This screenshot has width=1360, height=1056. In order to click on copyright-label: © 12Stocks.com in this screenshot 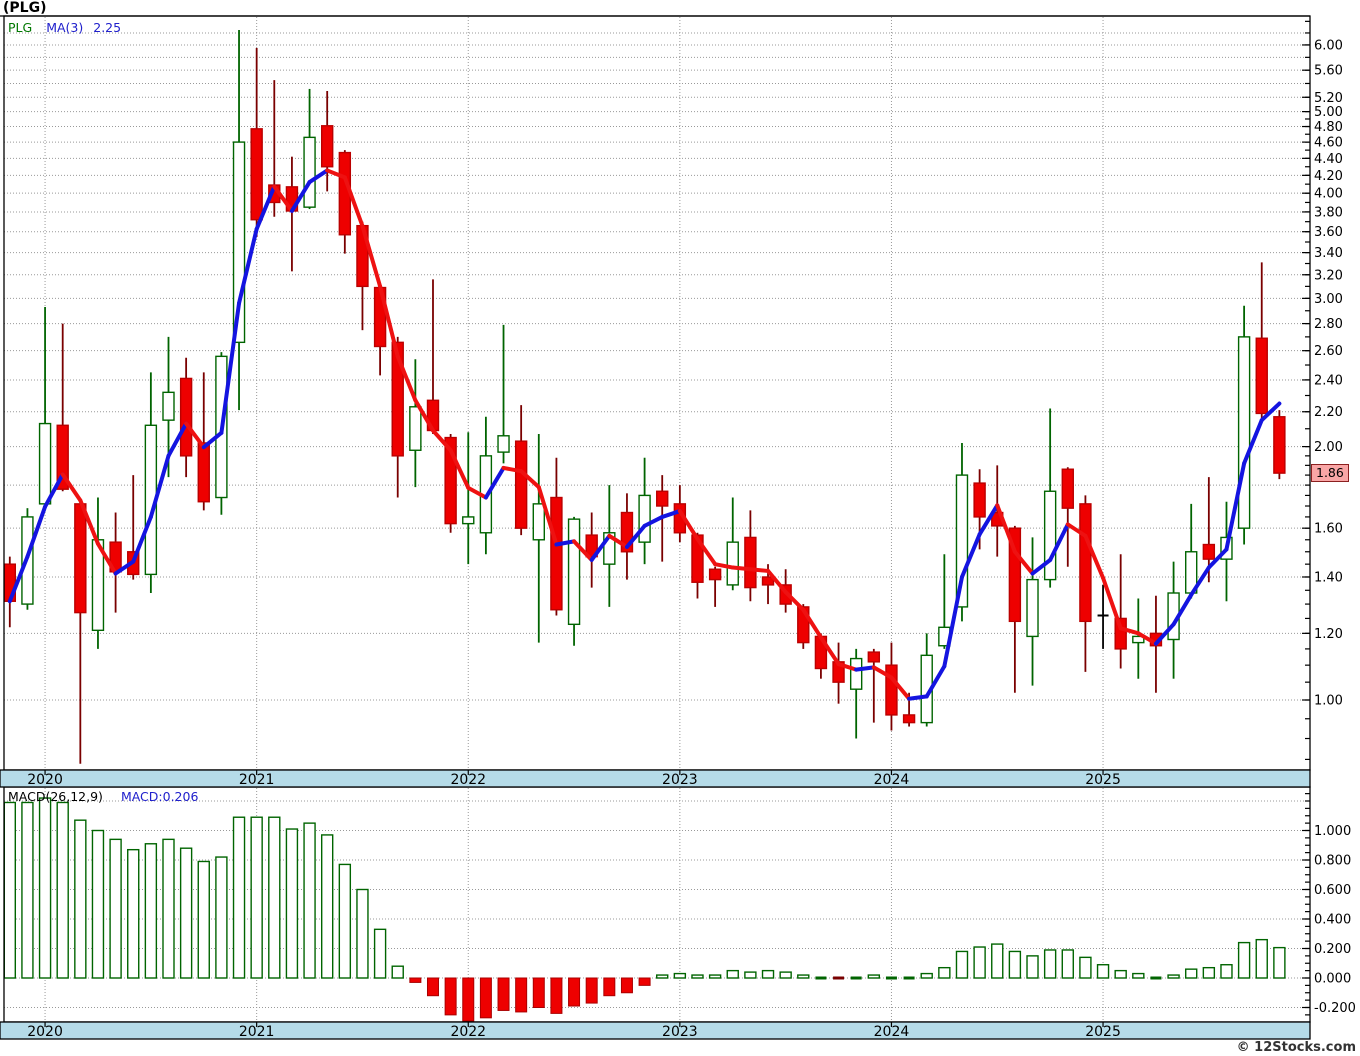, I will do `click(1296, 1047)`.